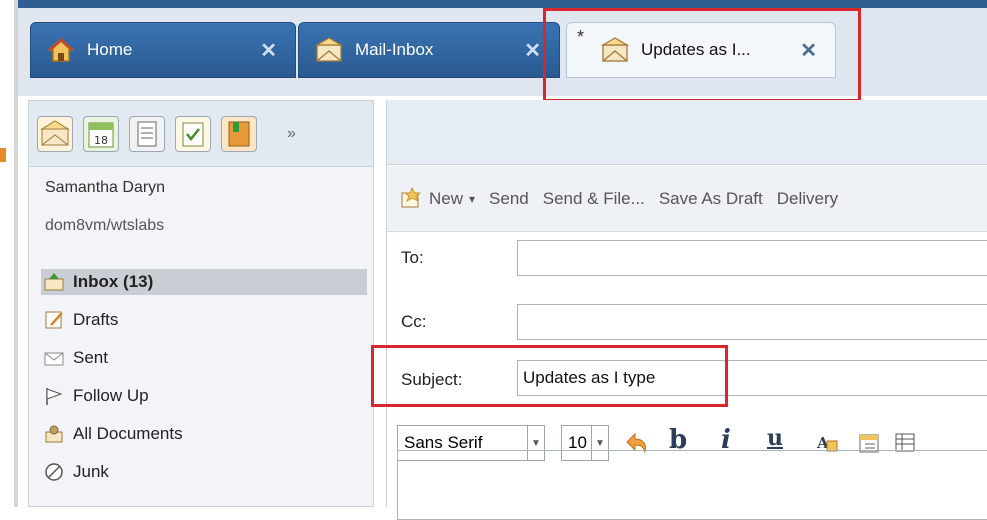 The height and width of the screenshot is (520, 987). Describe the element at coordinates (90, 357) in the screenshot. I see `folder-label: Sent` at that location.